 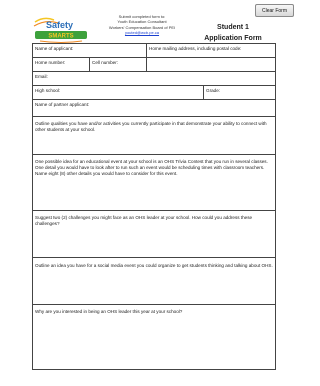 I want to click on safety-smarts-logo: Safety SMARTS, so click(x=61, y=29).